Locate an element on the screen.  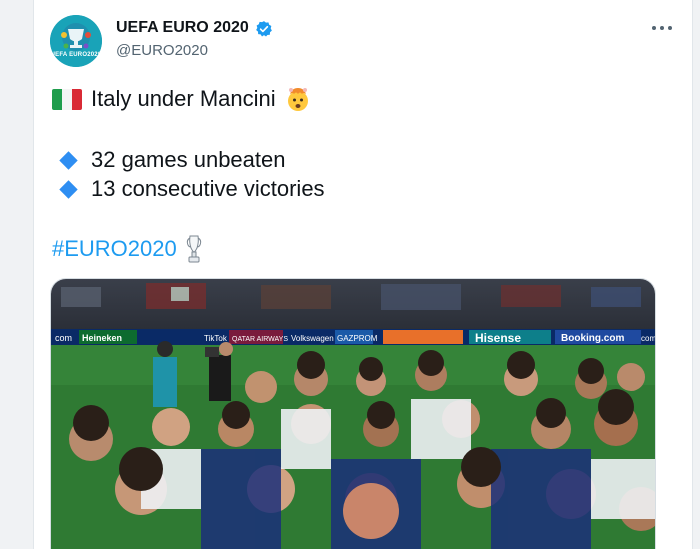
photo-board-text: QATAR AIRWAYS is located at coordinates (260, 339).